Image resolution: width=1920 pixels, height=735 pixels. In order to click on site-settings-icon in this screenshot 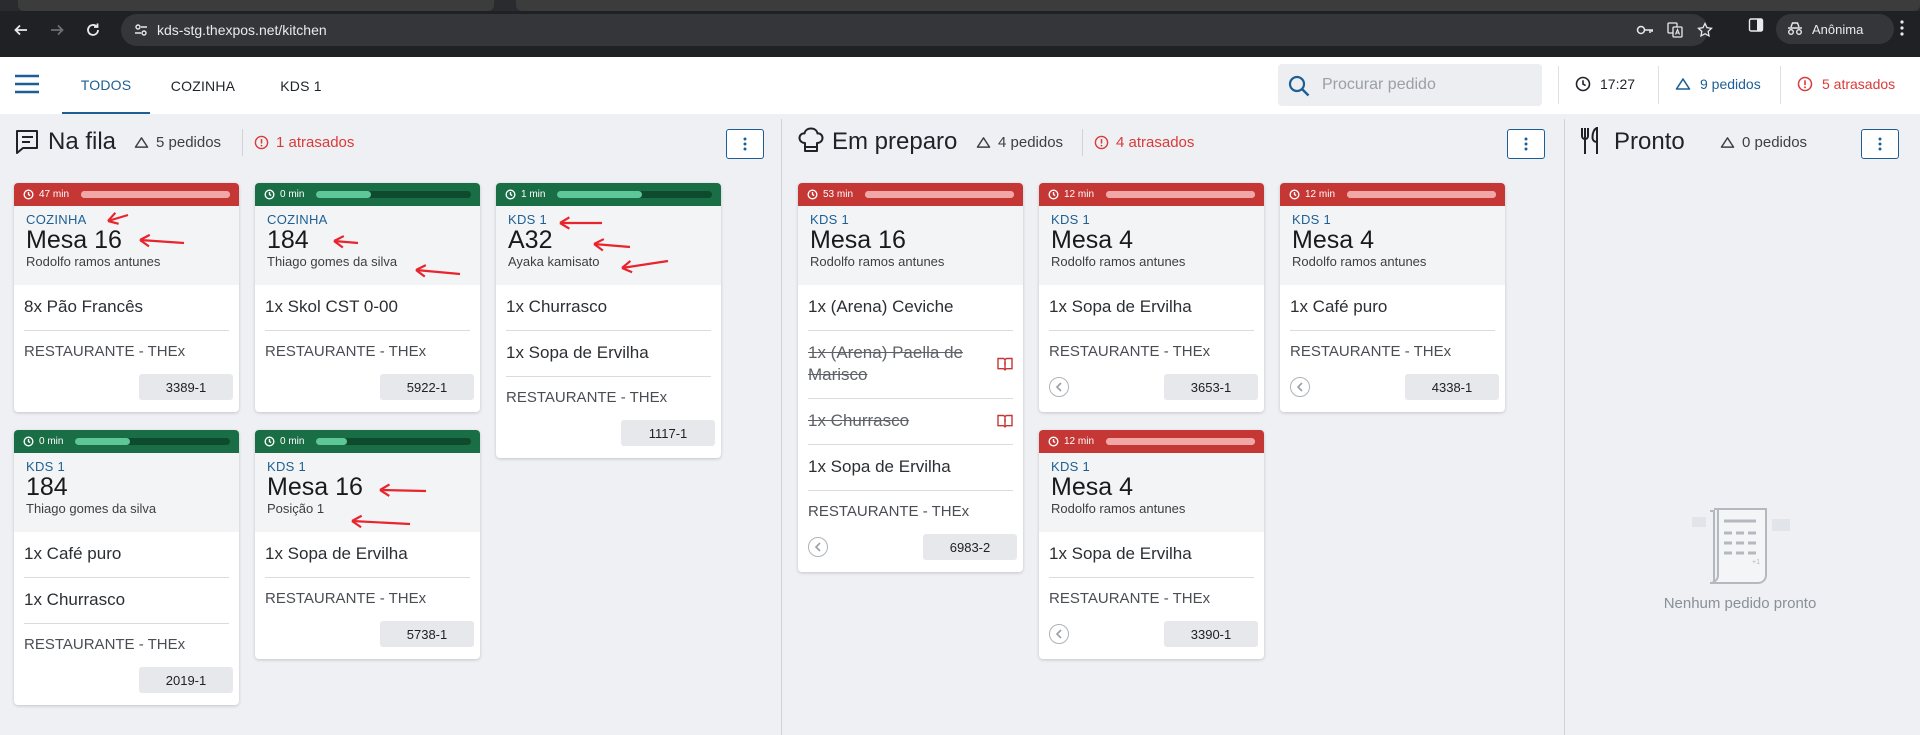, I will do `click(141, 30)`.